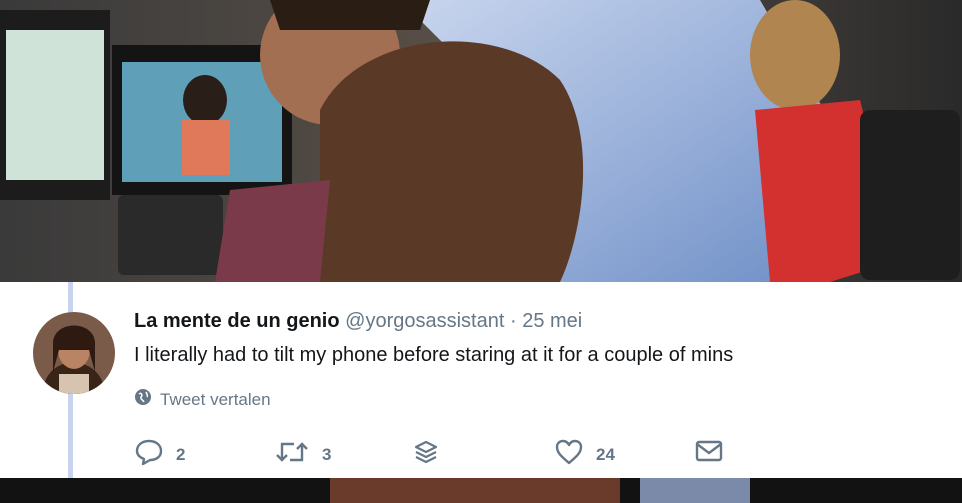  What do you see at coordinates (292, 454) in the screenshot?
I see `retweet-icon` at bounding box center [292, 454].